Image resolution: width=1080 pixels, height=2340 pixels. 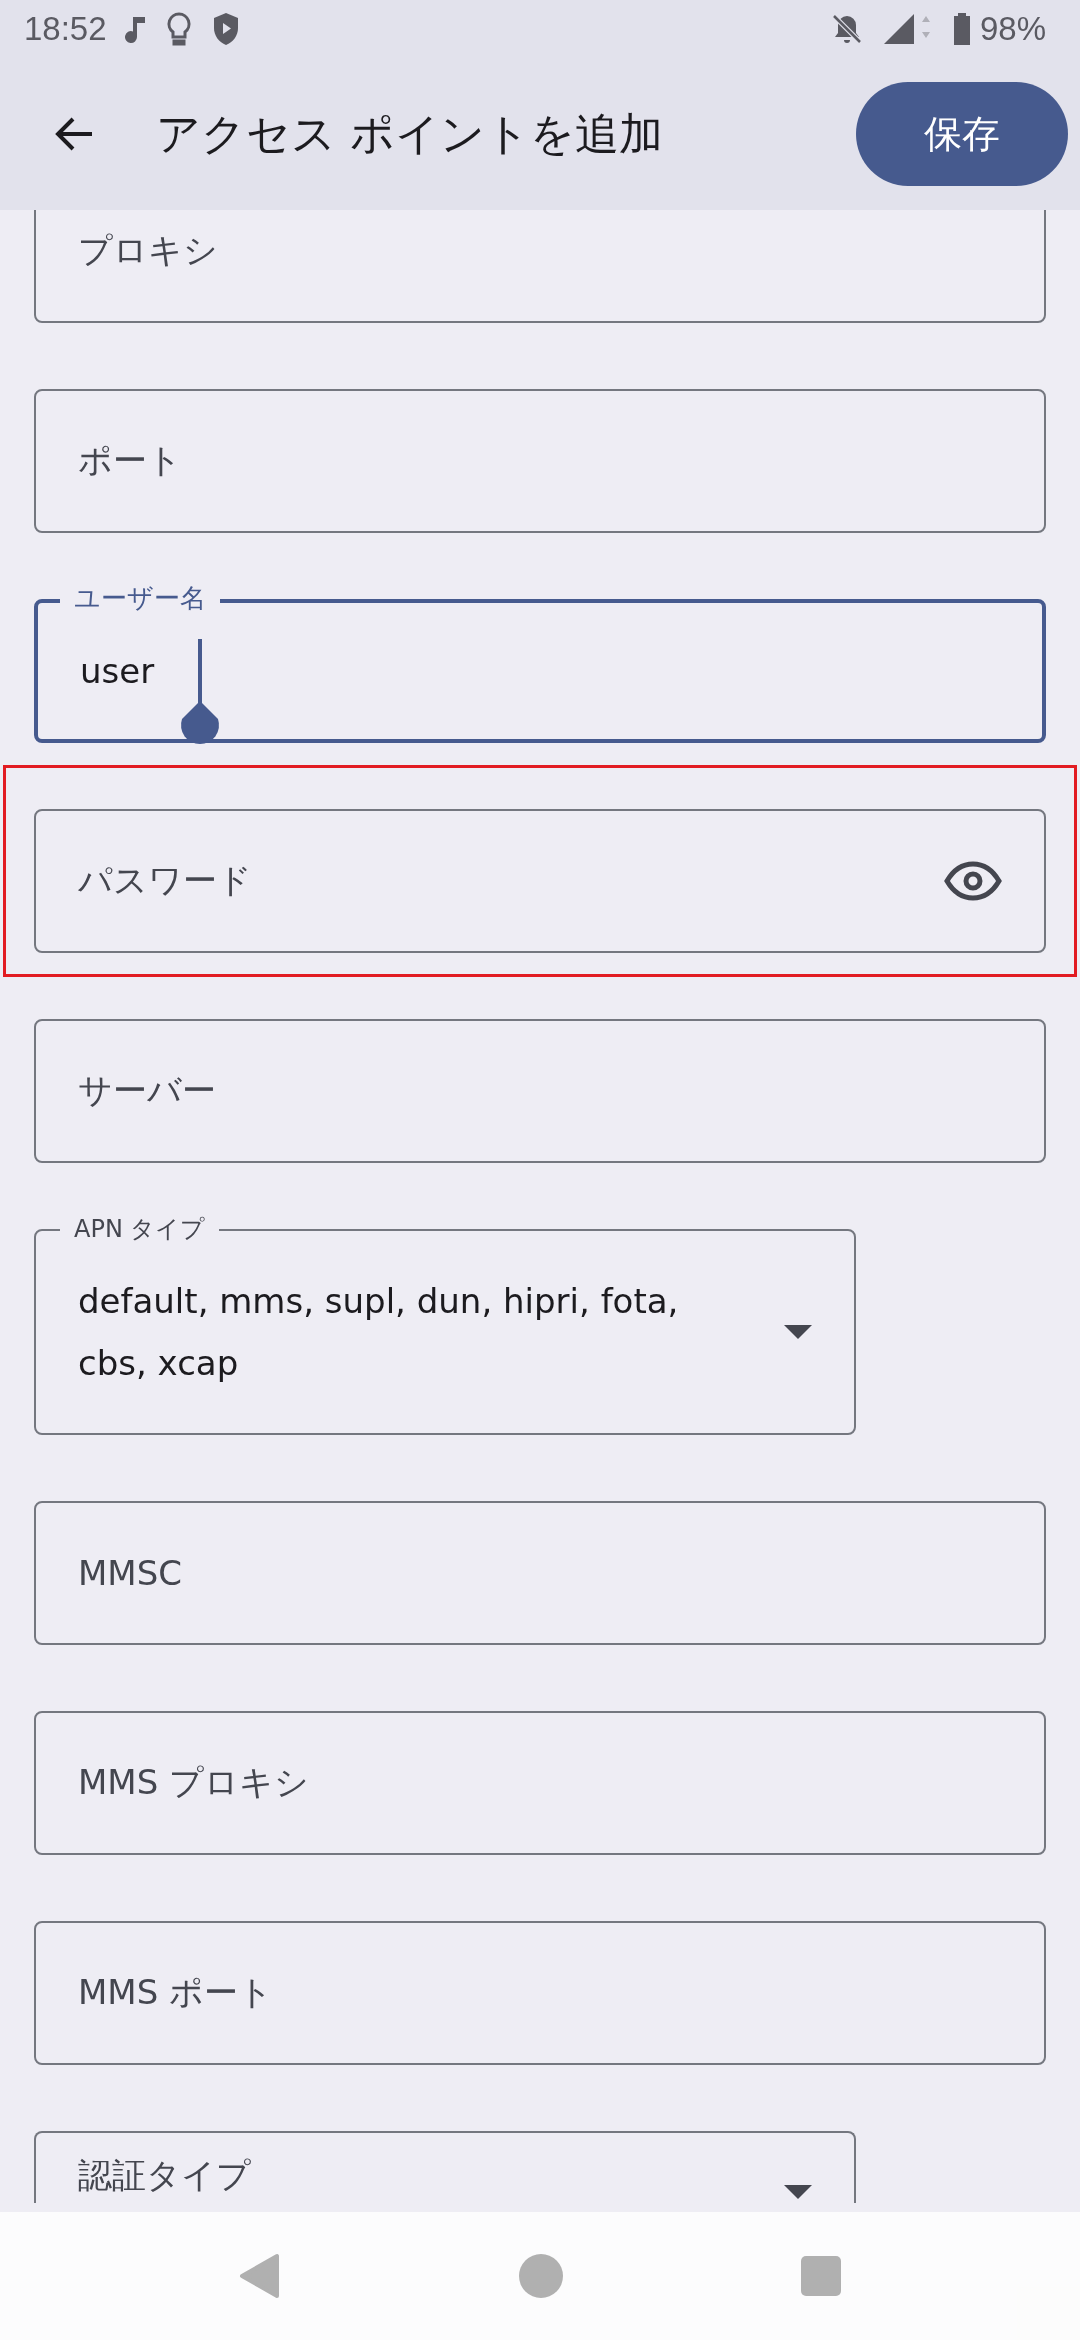 What do you see at coordinates (117, 671) in the screenshot?
I see `field-value: user` at bounding box center [117, 671].